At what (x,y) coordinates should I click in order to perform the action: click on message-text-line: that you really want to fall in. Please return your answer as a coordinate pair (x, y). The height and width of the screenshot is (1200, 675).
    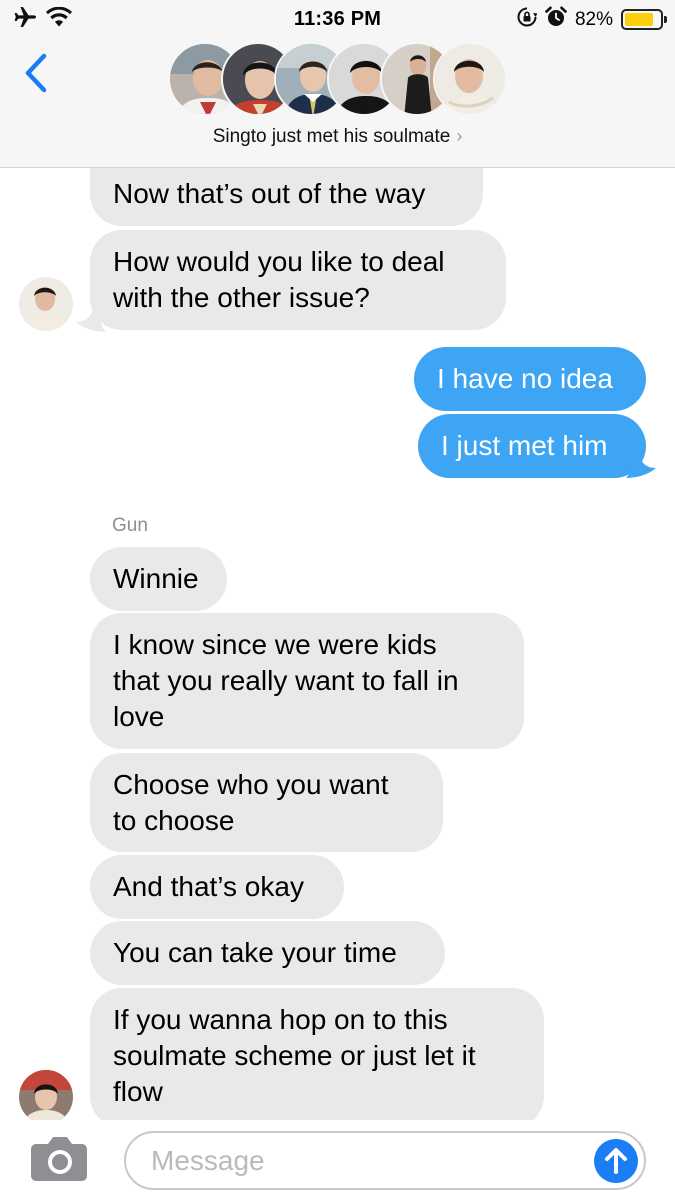
    Looking at the image, I should click on (286, 680).